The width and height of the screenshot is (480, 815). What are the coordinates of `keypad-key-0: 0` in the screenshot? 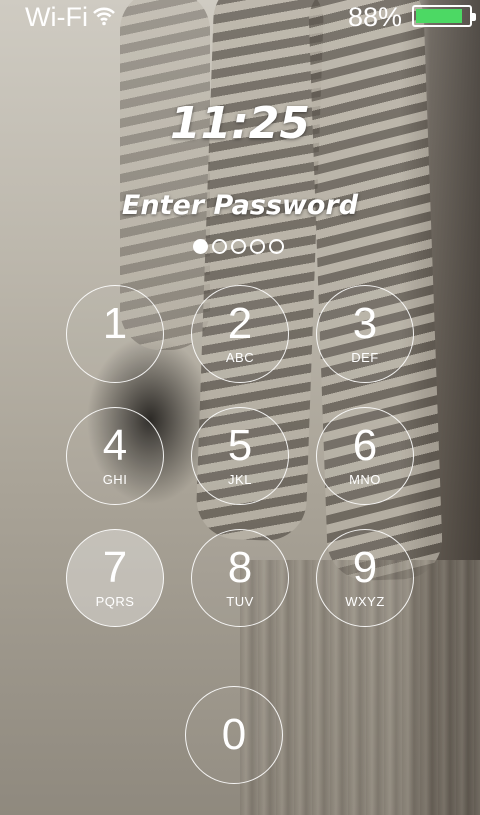 It's located at (234, 735).